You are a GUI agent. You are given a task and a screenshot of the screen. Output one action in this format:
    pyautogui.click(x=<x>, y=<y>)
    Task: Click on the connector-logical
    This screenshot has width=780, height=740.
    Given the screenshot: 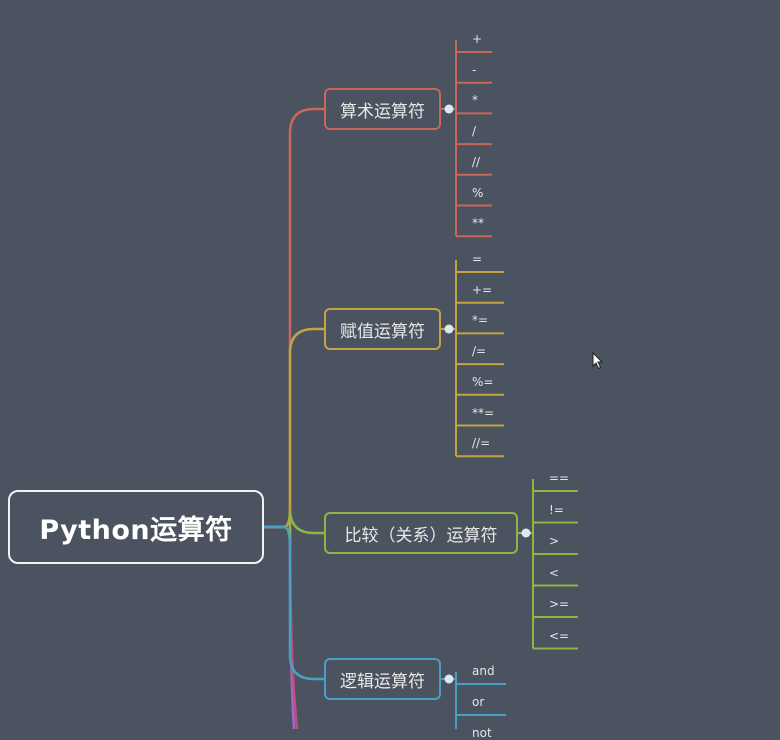 What is the action you would take?
    pyautogui.click(x=294, y=603)
    